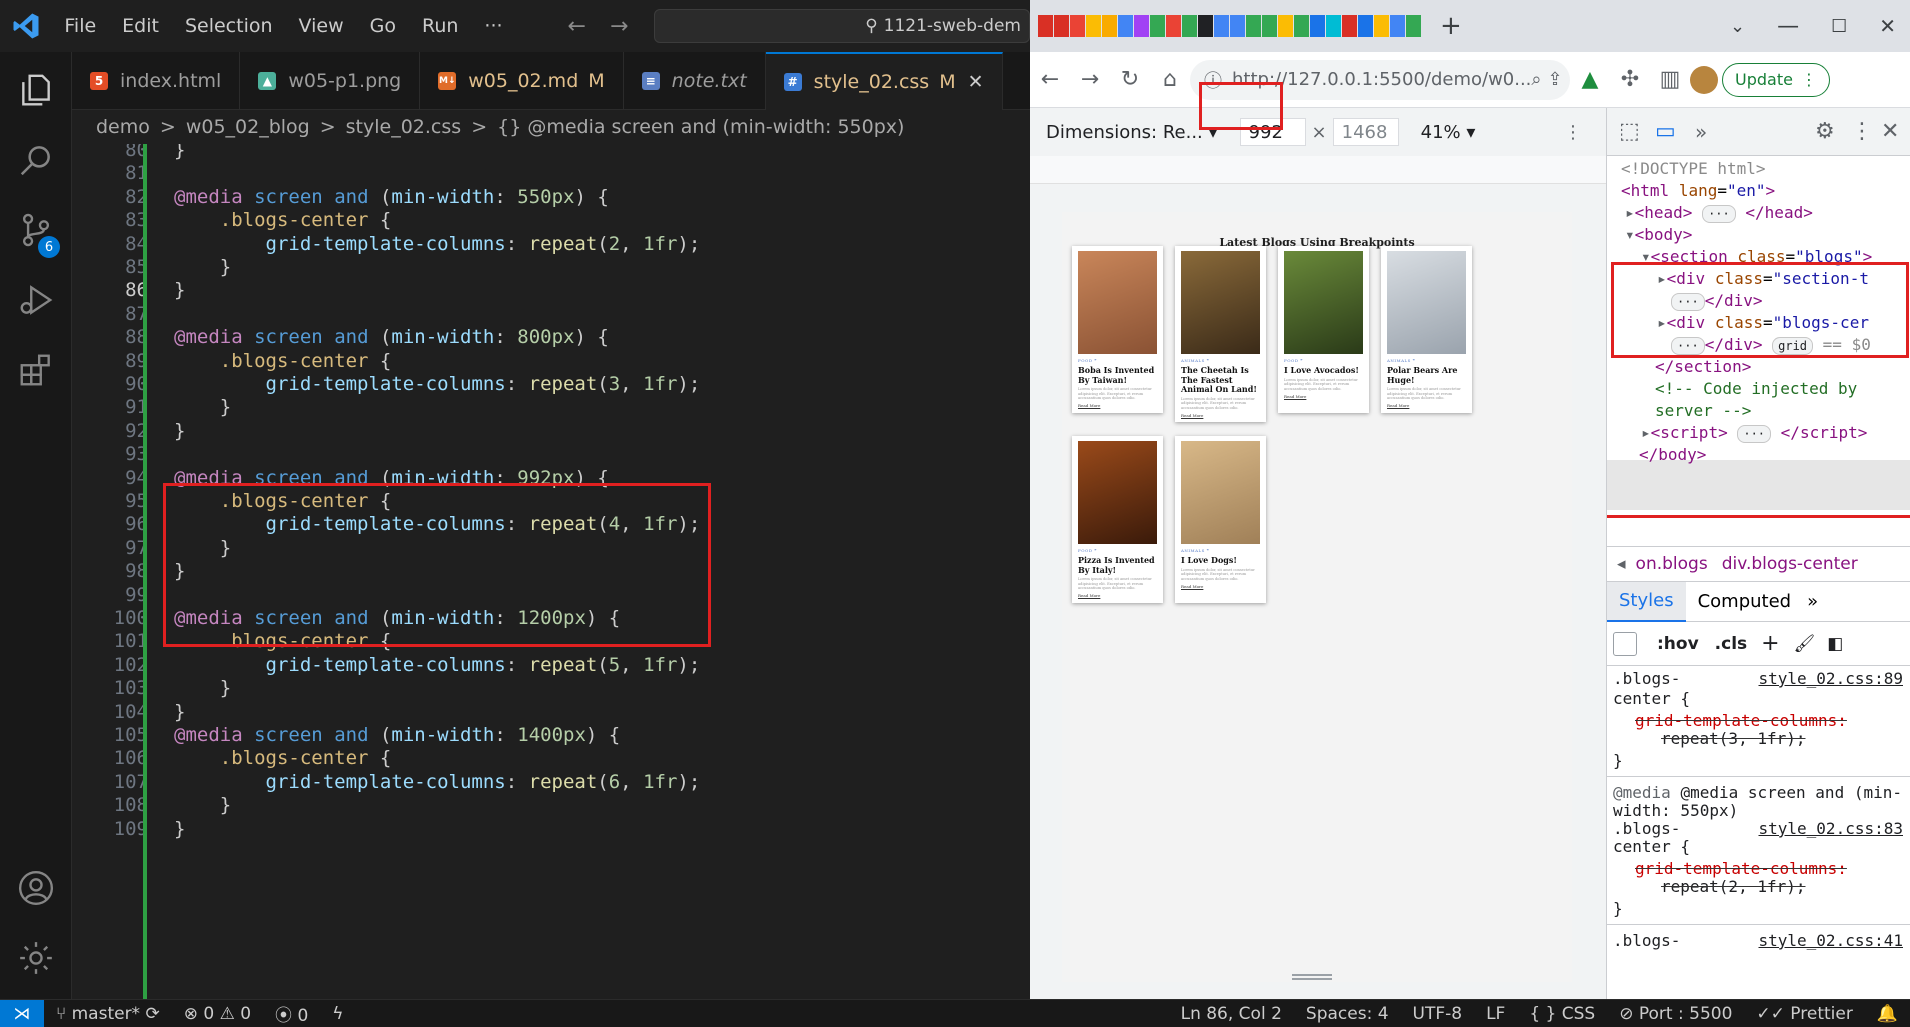 The image size is (1910, 1027). I want to click on device-toggle-icon: ▭, so click(1675, 131).